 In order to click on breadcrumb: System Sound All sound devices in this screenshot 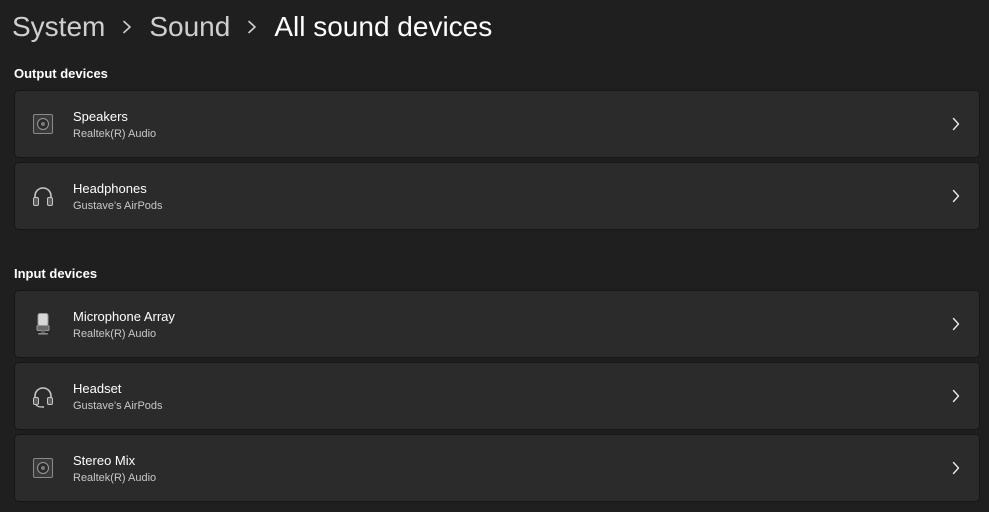, I will do `click(252, 27)`.